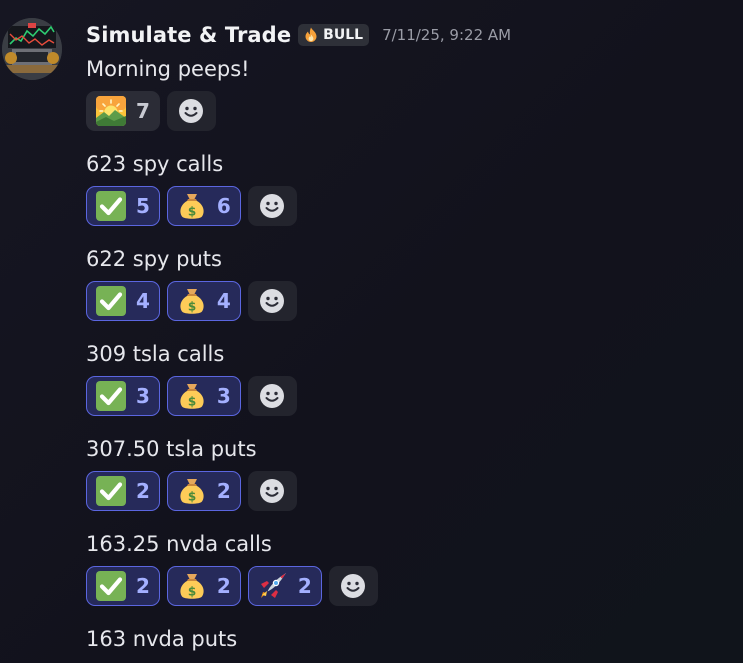 The width and height of the screenshot is (743, 663). Describe the element at coordinates (171, 449) in the screenshot. I see `message-line: 307.50 tsla puts` at that location.